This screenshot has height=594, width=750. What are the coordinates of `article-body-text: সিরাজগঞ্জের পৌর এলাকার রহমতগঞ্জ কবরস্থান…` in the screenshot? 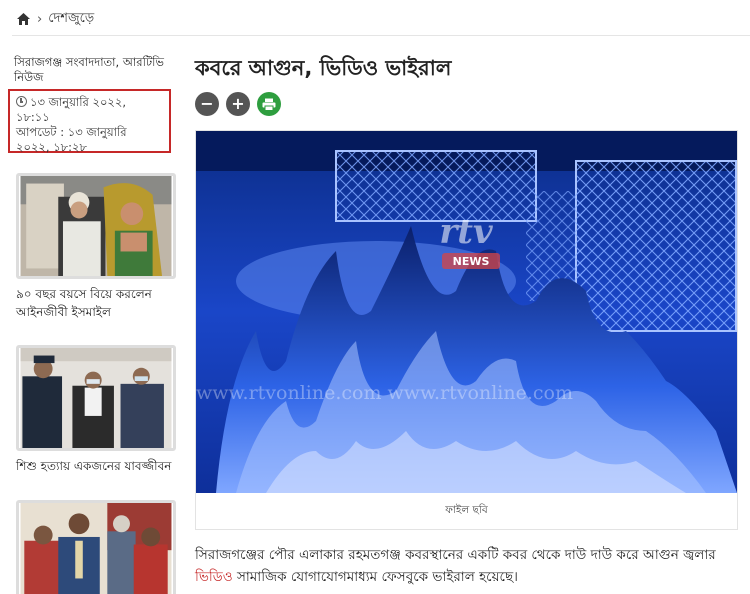 It's located at (455, 555).